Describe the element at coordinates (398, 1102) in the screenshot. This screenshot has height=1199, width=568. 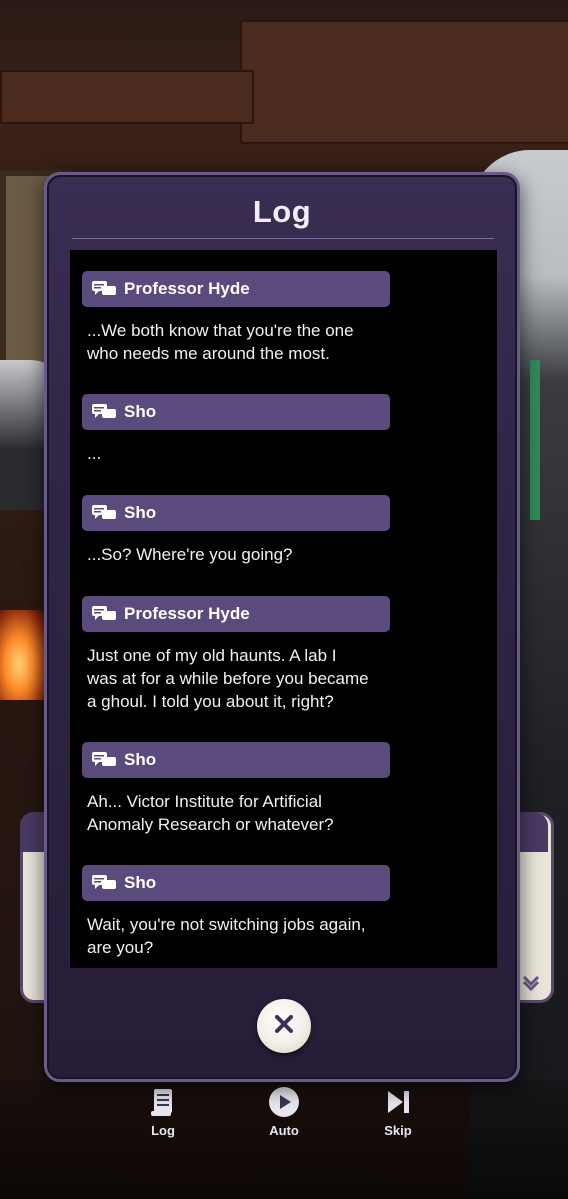
I see `skip-icon` at that location.